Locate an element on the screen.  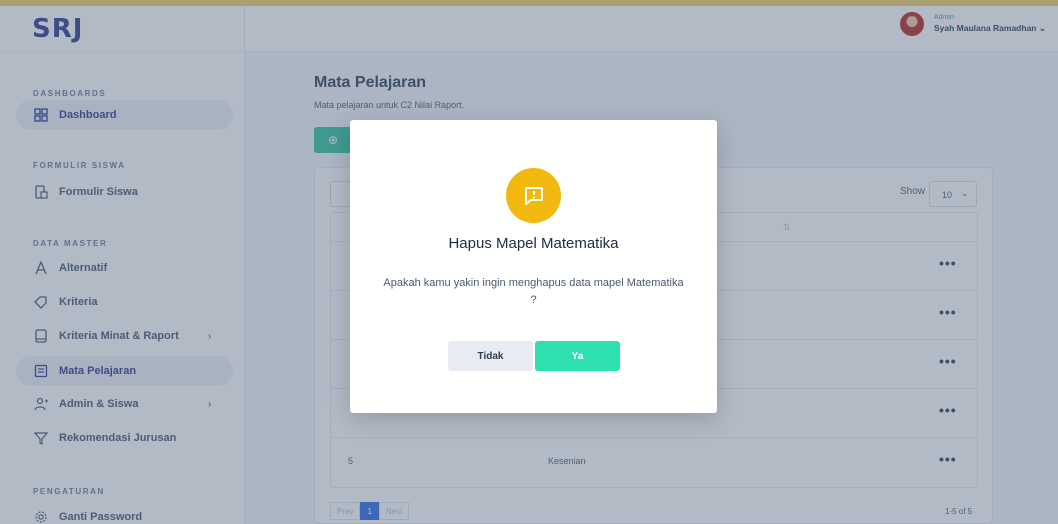
confirm-button: Ya is located at coordinates (577, 356).